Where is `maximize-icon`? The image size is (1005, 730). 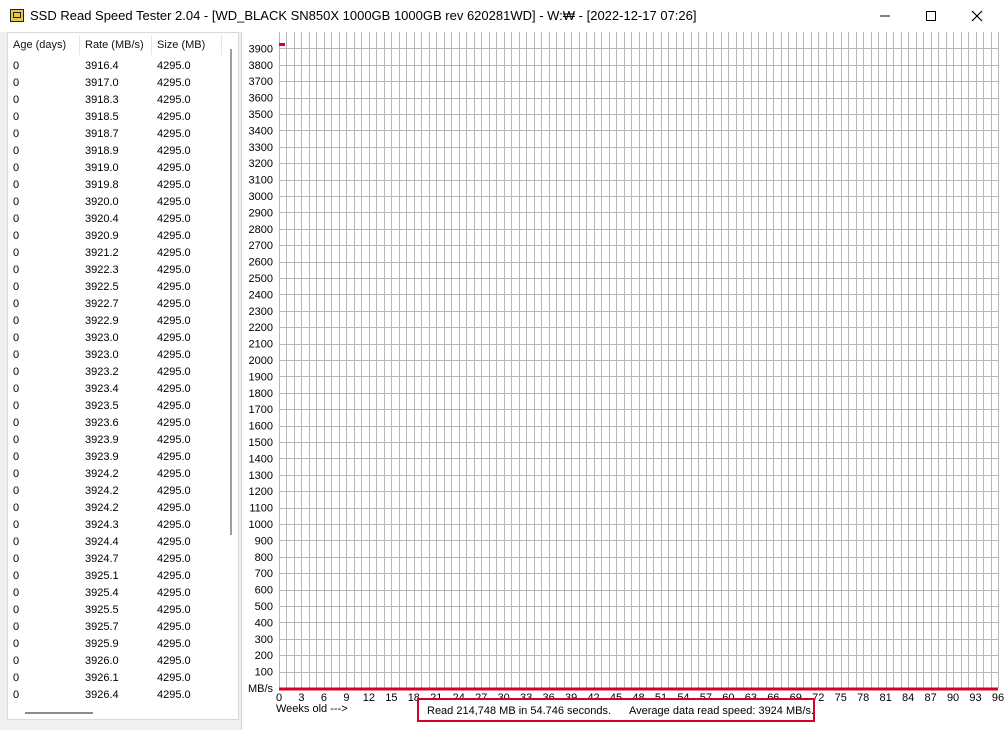
maximize-icon is located at coordinates (931, 16).